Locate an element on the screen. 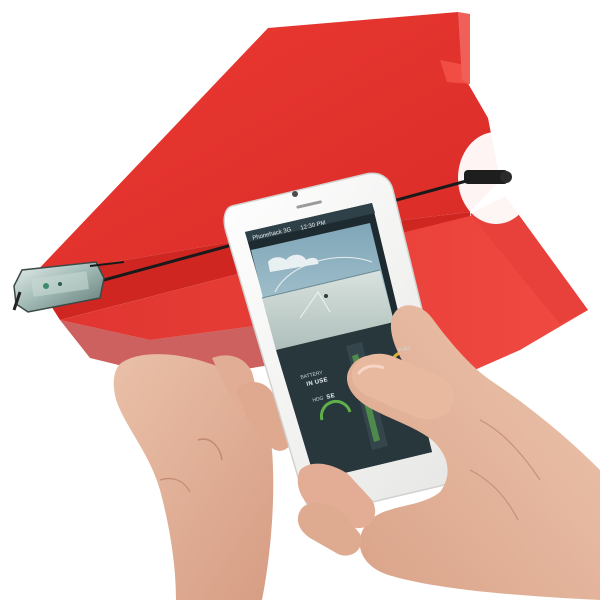 The height and width of the screenshot is (600, 600). propeller-cap is located at coordinates (506, 177).